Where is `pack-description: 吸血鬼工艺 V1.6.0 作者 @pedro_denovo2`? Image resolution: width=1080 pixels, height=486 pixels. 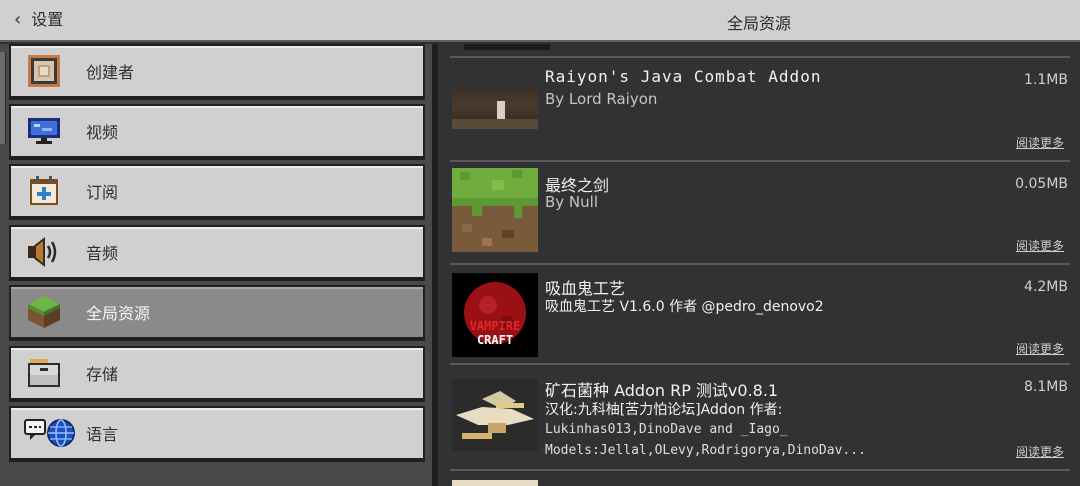 pack-description: 吸血鬼工艺 V1.6.0 作者 @pedro_denovo2 is located at coordinates (684, 307).